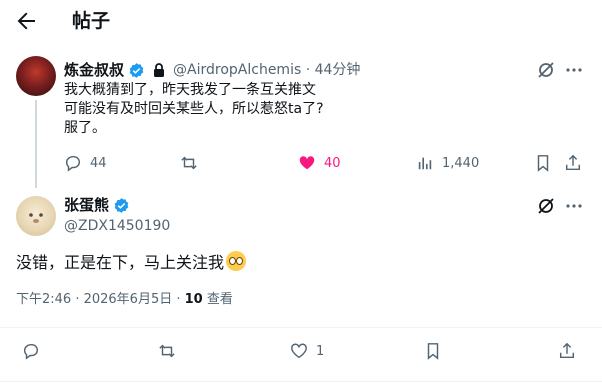 The width and height of the screenshot is (602, 391). Describe the element at coordinates (26, 21) in the screenshot. I see `back-arrow-icon` at that location.